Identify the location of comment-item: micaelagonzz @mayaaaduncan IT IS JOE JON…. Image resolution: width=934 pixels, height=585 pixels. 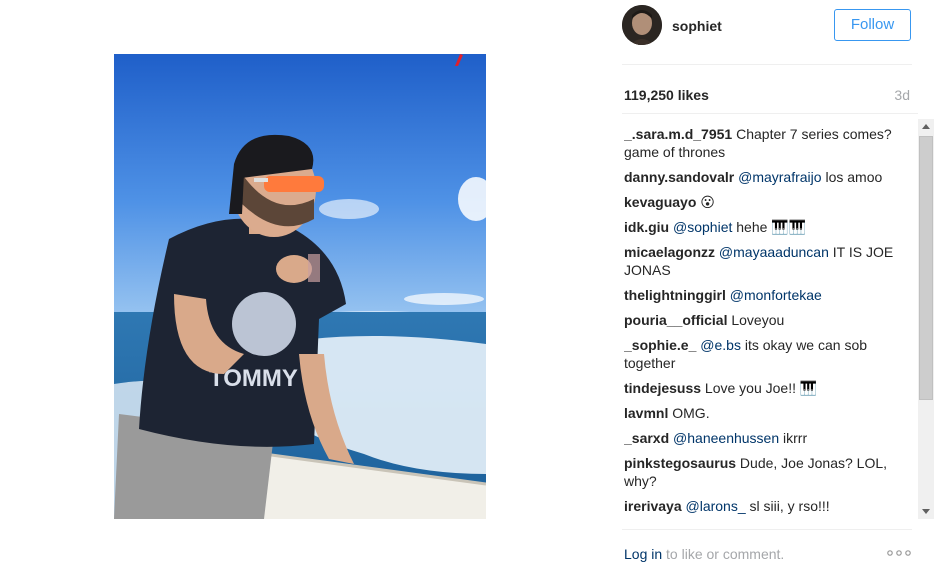
(764, 261).